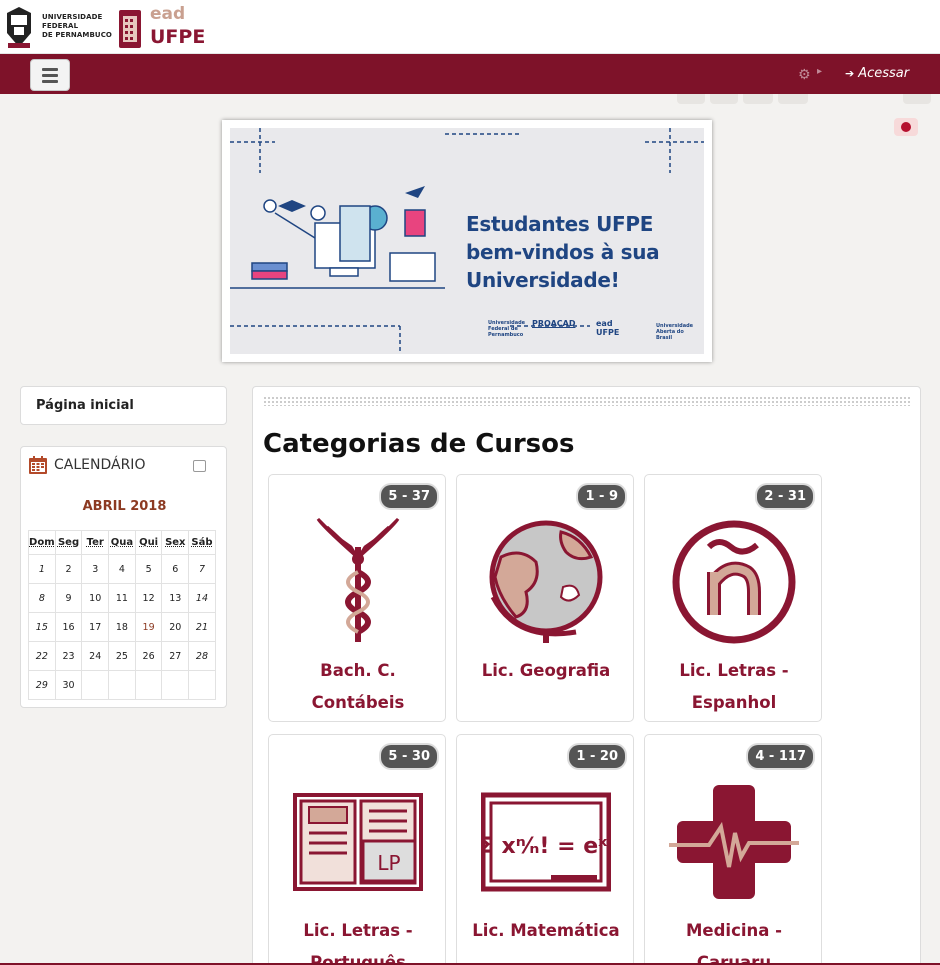 The image size is (940, 965). Describe the element at coordinates (68, 569) in the screenshot. I see `calendar-day: 2` at that location.